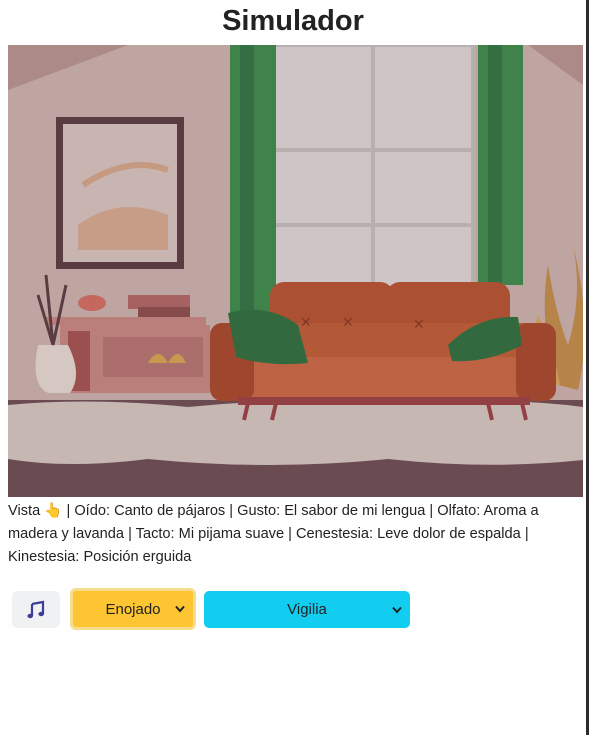  What do you see at coordinates (35, 511) in the screenshot?
I see `sense-vista: Vista 👆` at bounding box center [35, 511].